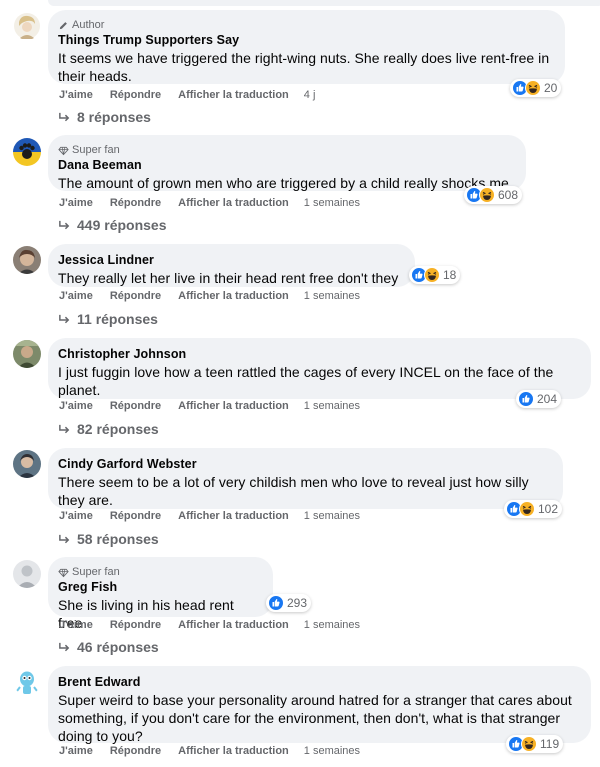 Image resolution: width=600 pixels, height=767 pixels. I want to click on reaction-summary: 293, so click(289, 603).